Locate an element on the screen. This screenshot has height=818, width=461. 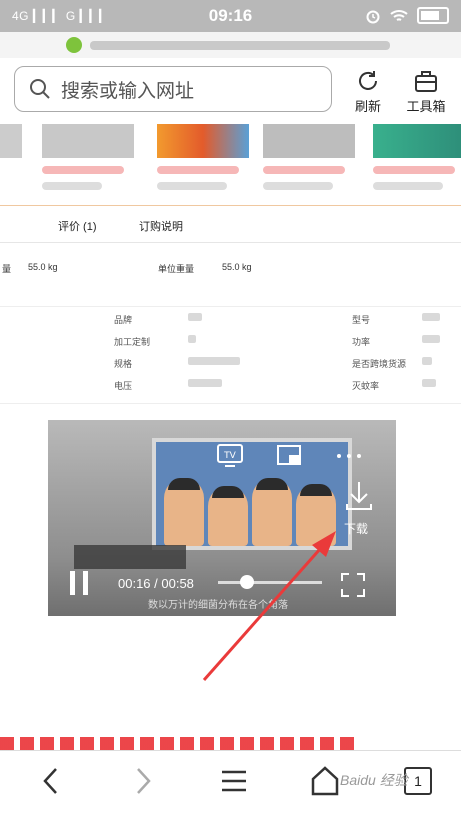
tab-order-note: 订购说明 is located at coordinates (161, 226).